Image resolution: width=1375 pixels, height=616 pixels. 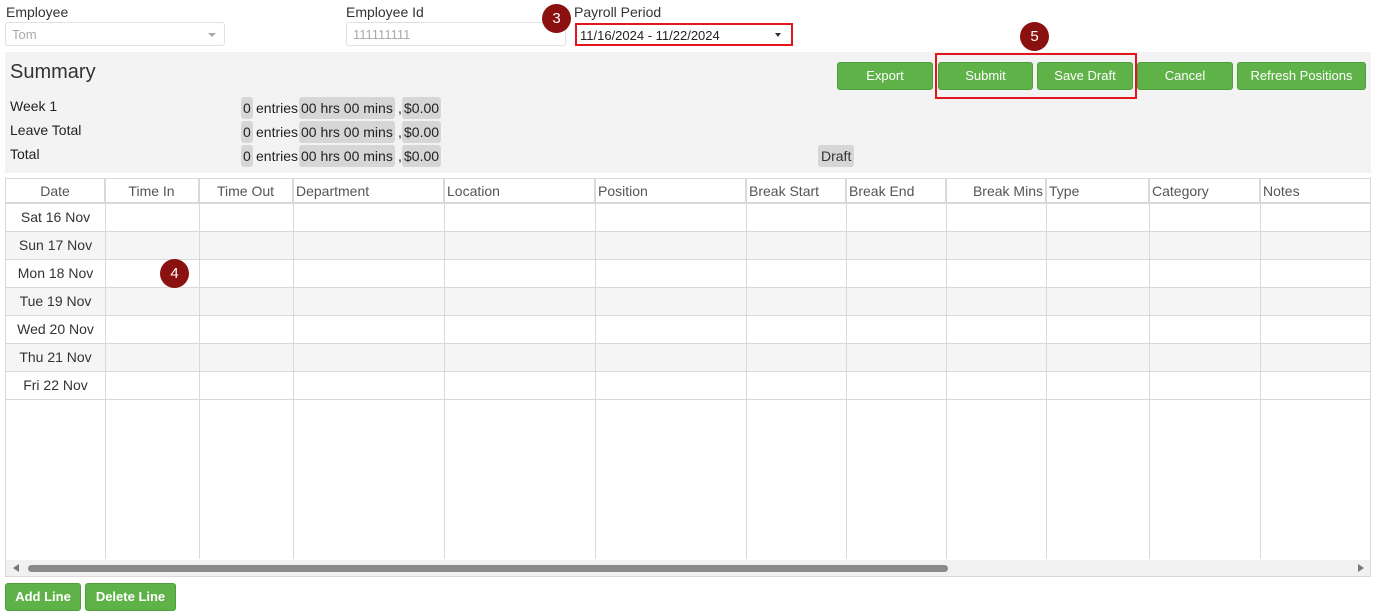 What do you see at coordinates (55, 273) in the screenshot?
I see `date-cell: Mon 18 Nov` at bounding box center [55, 273].